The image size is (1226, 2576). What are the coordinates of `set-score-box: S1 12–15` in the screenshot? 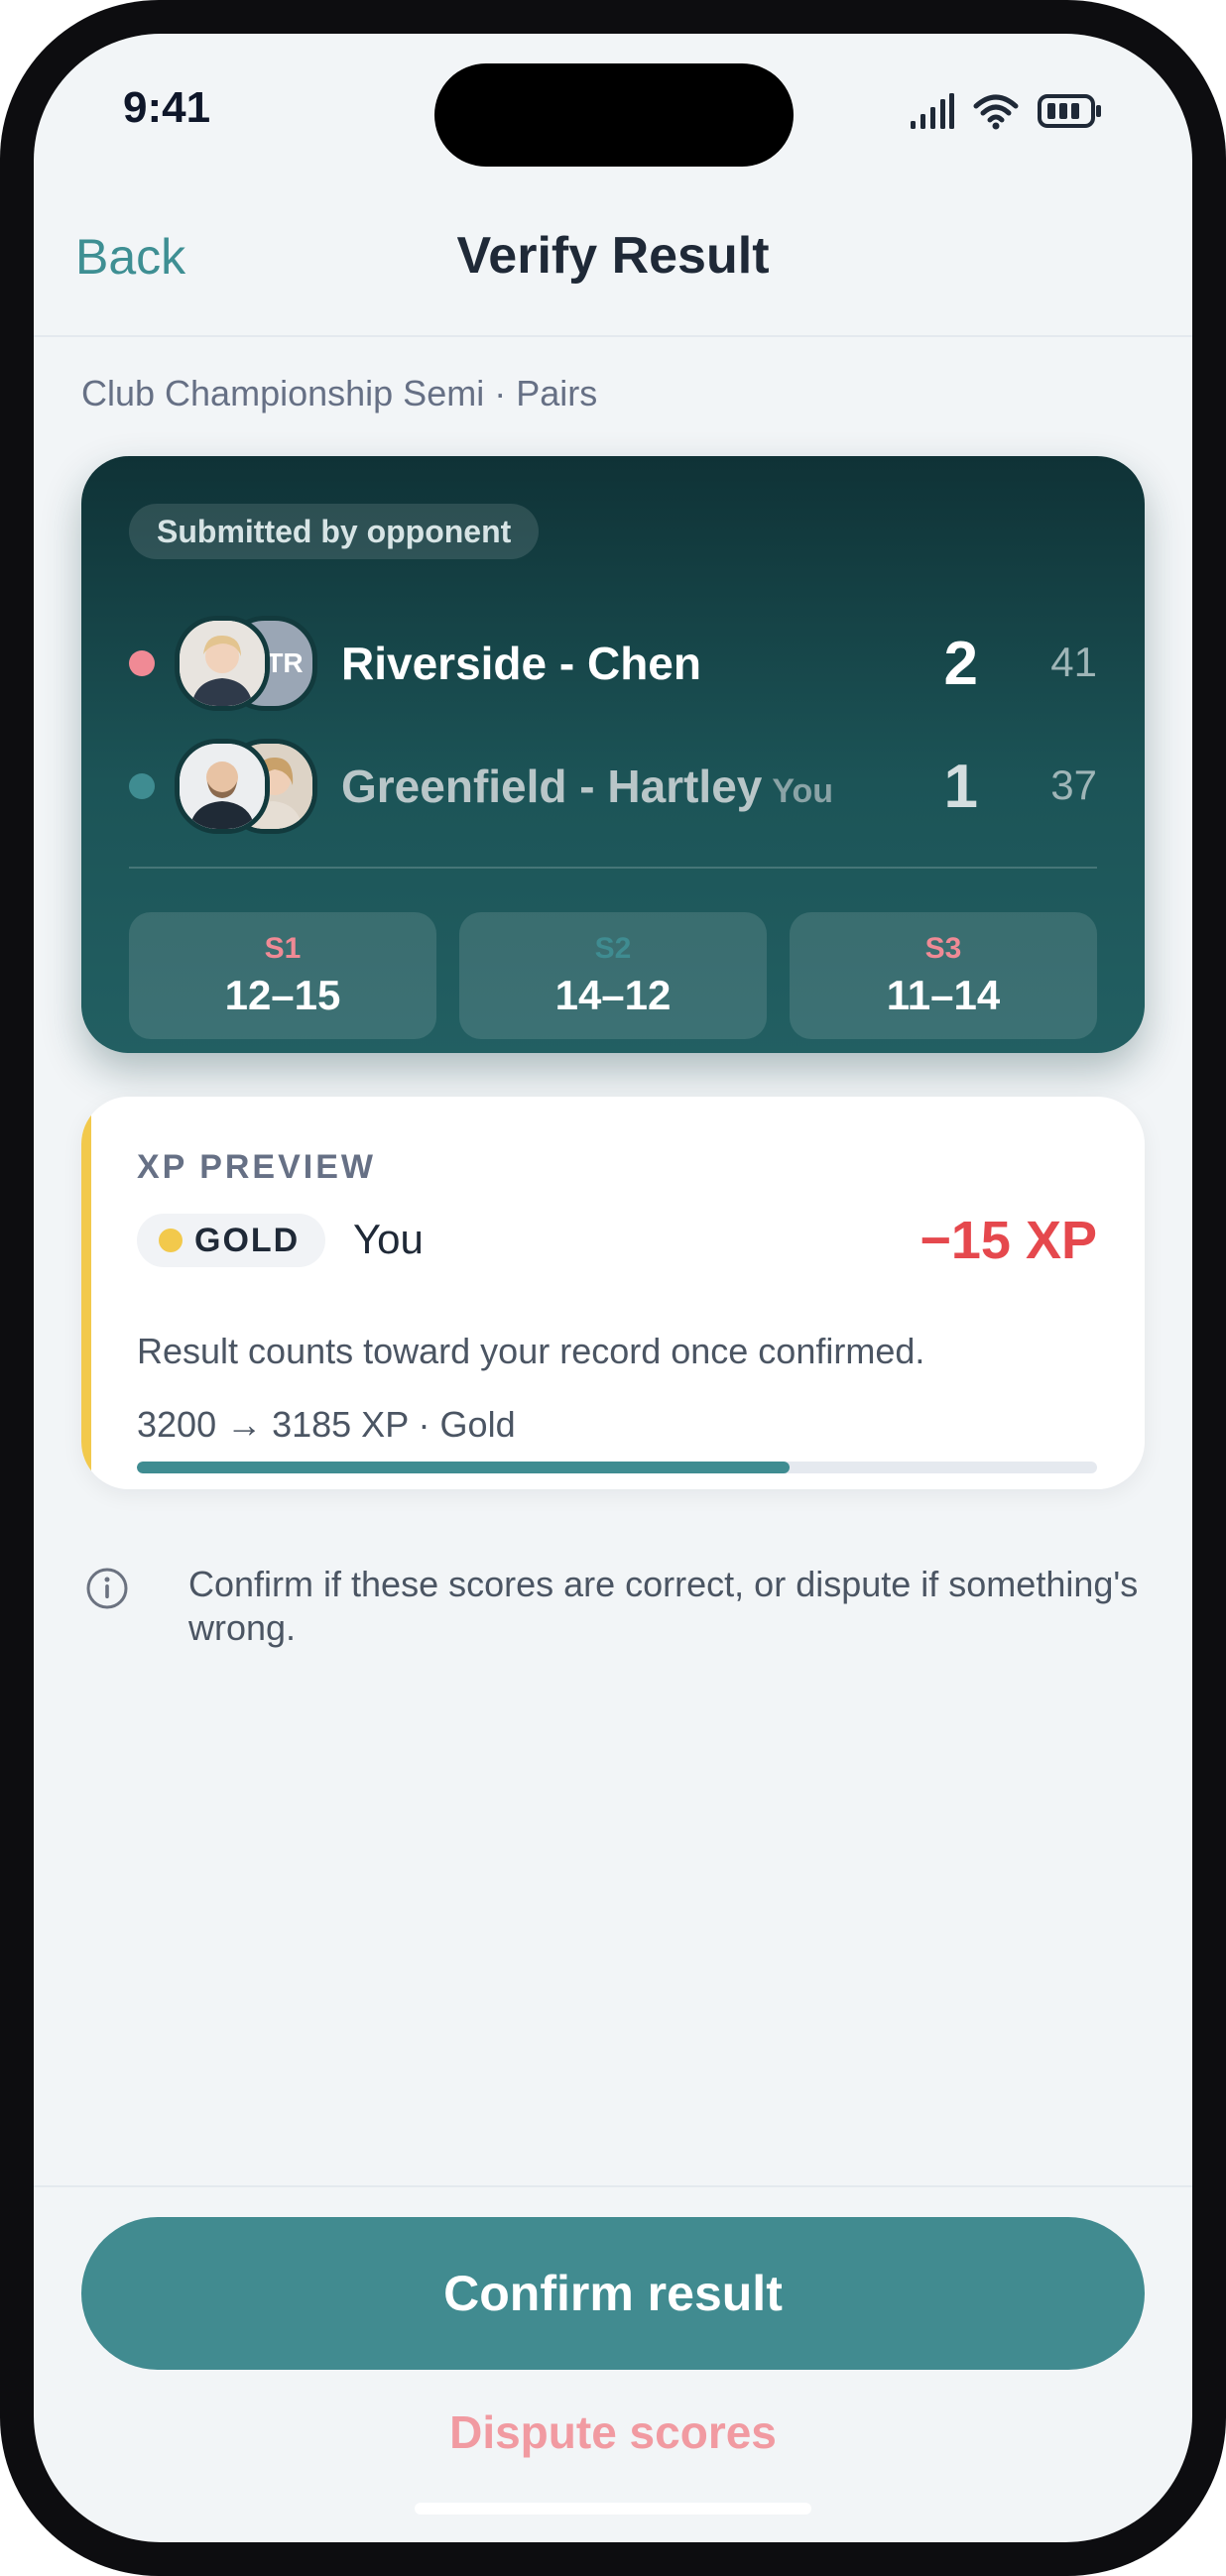 It's located at (282, 976).